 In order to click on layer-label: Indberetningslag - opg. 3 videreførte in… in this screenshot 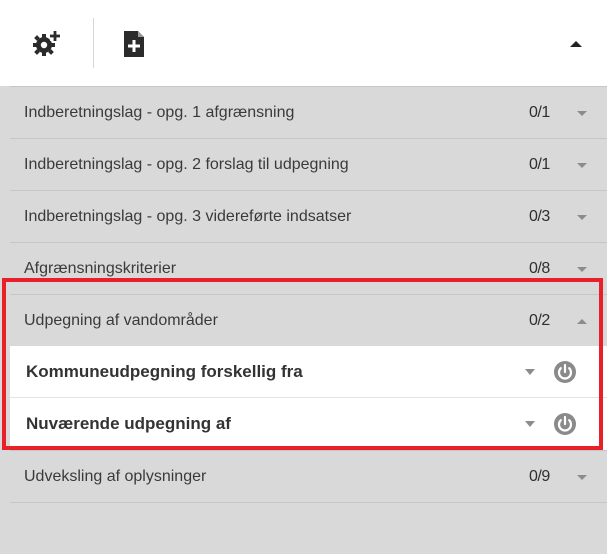, I will do `click(188, 216)`.